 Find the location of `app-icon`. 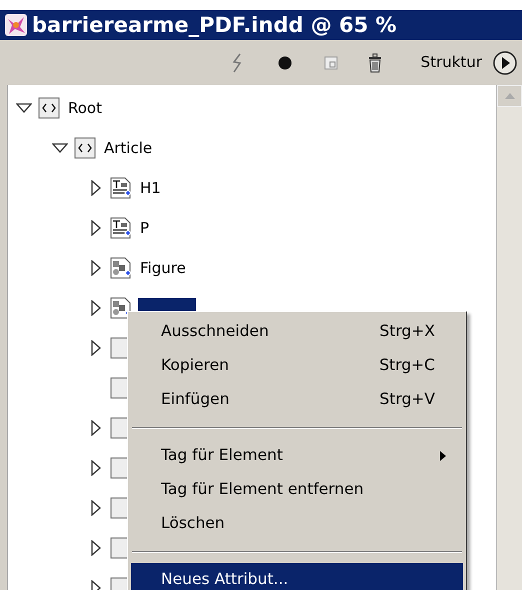

app-icon is located at coordinates (16, 25).